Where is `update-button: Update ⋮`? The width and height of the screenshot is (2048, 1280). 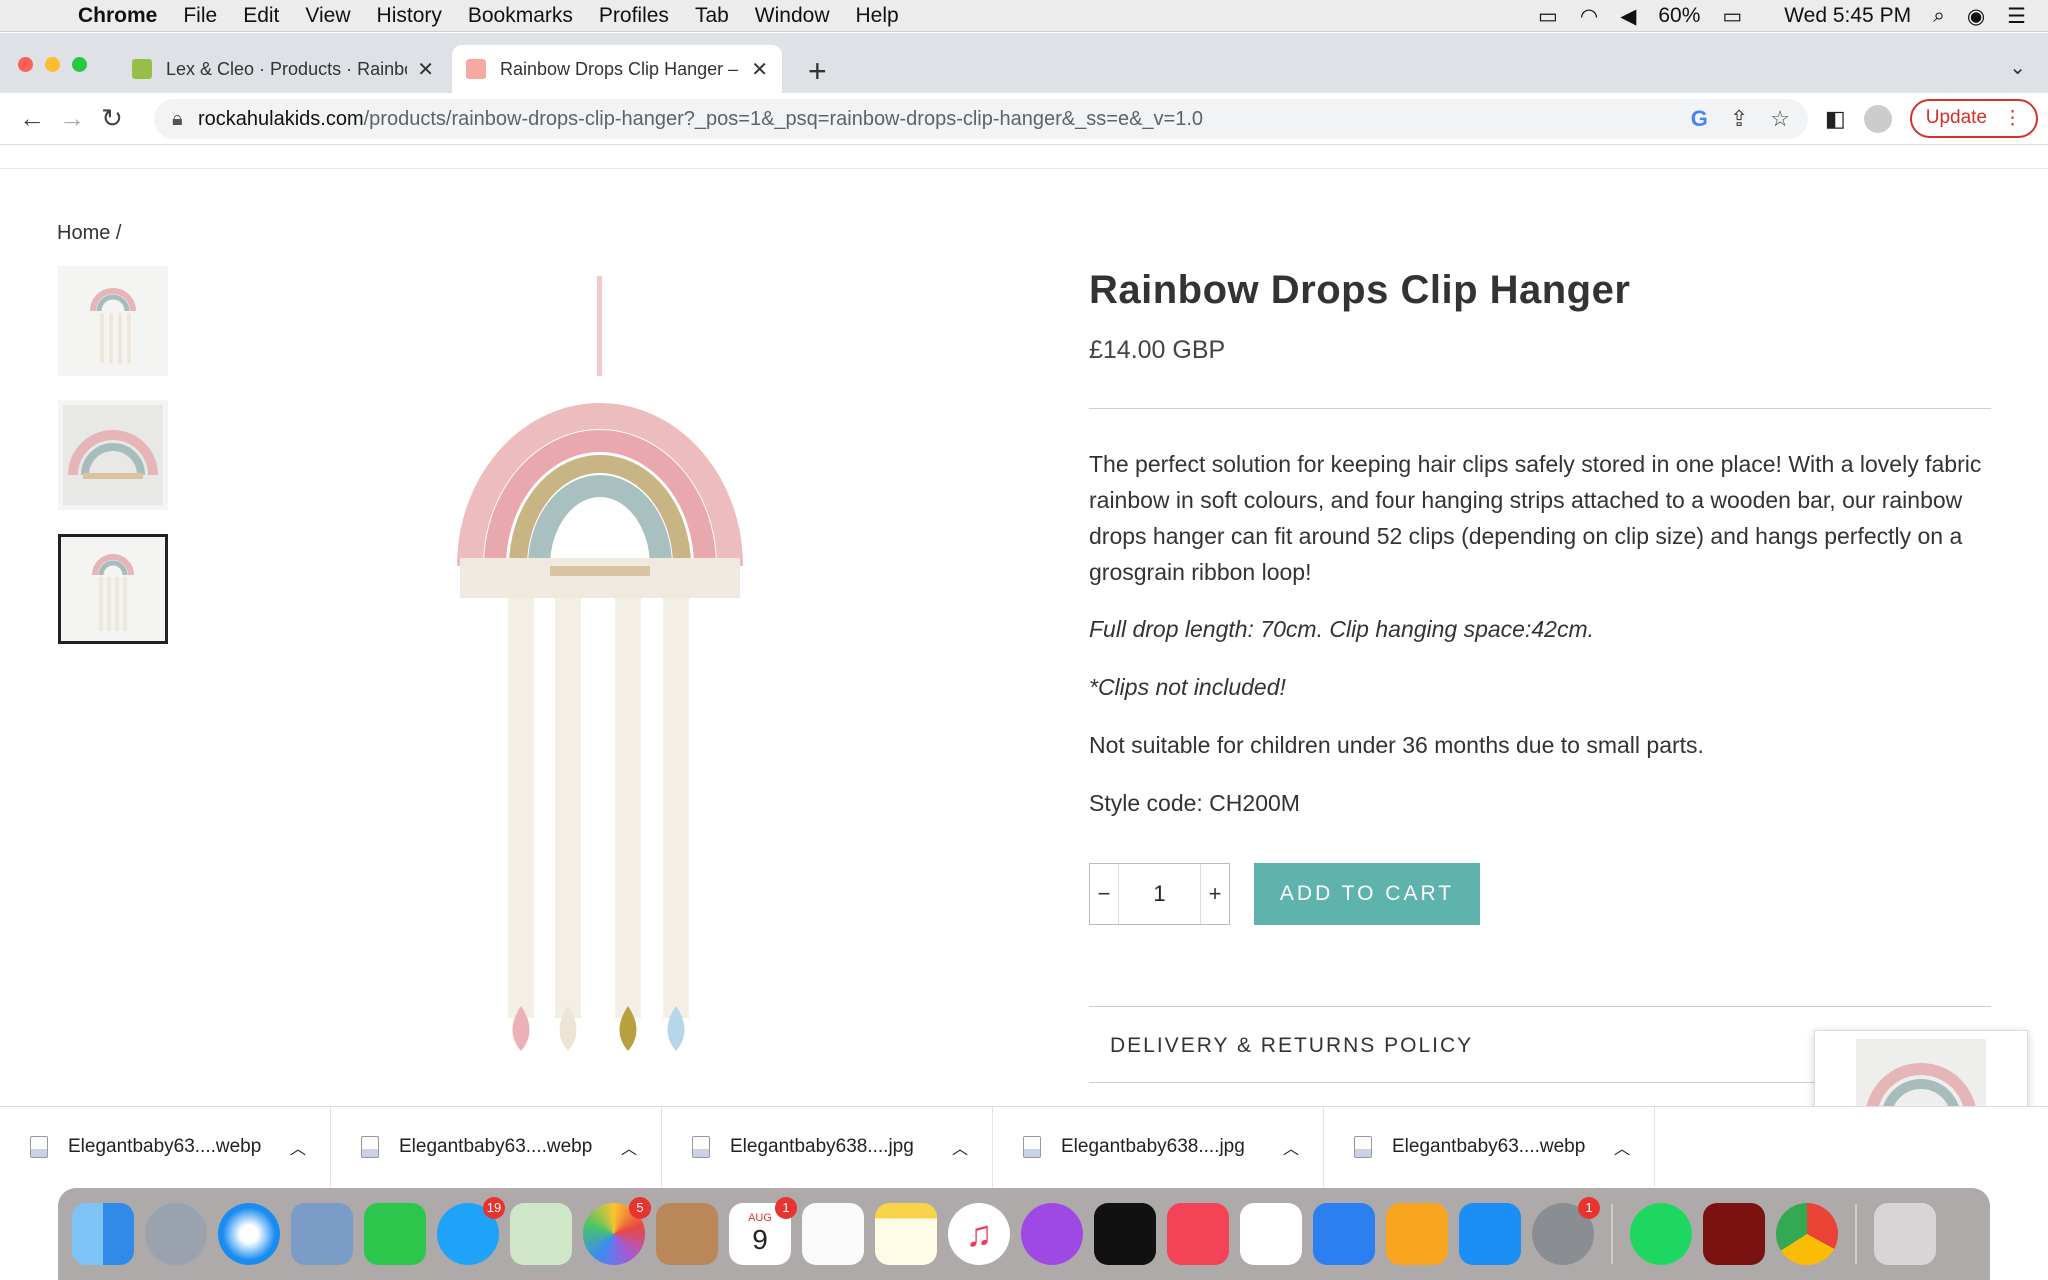
update-button: Update ⋮ is located at coordinates (1973, 118).